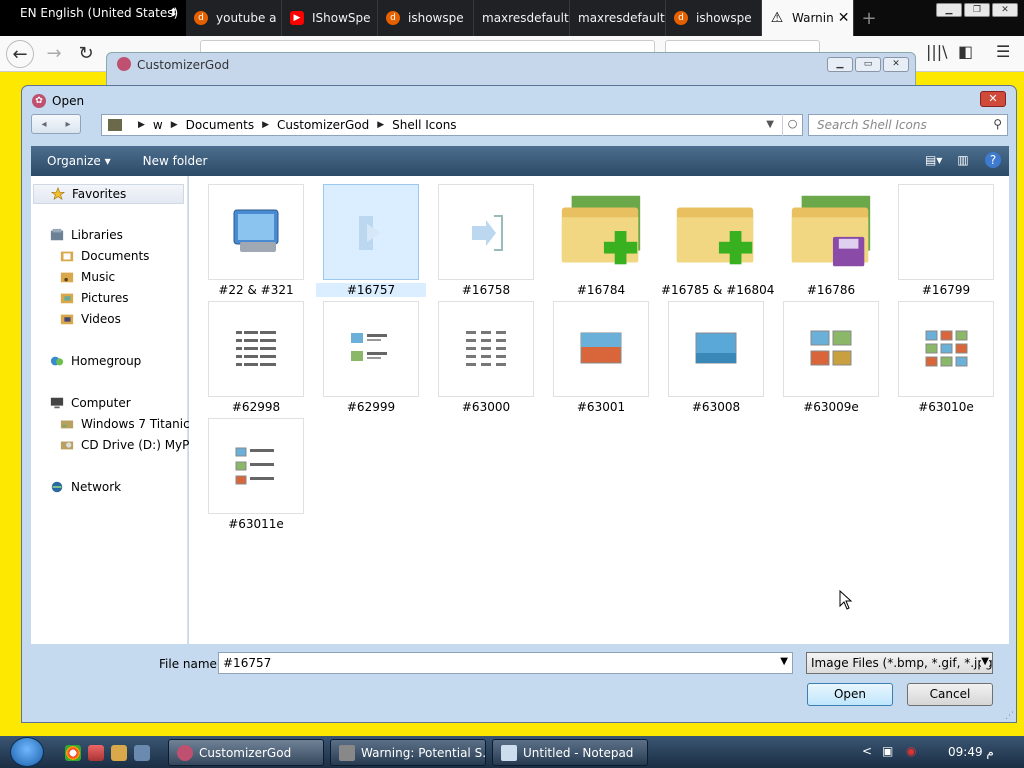 The image size is (1024, 768). I want to click on nav-item-pictures: Pictures, so click(94, 298).